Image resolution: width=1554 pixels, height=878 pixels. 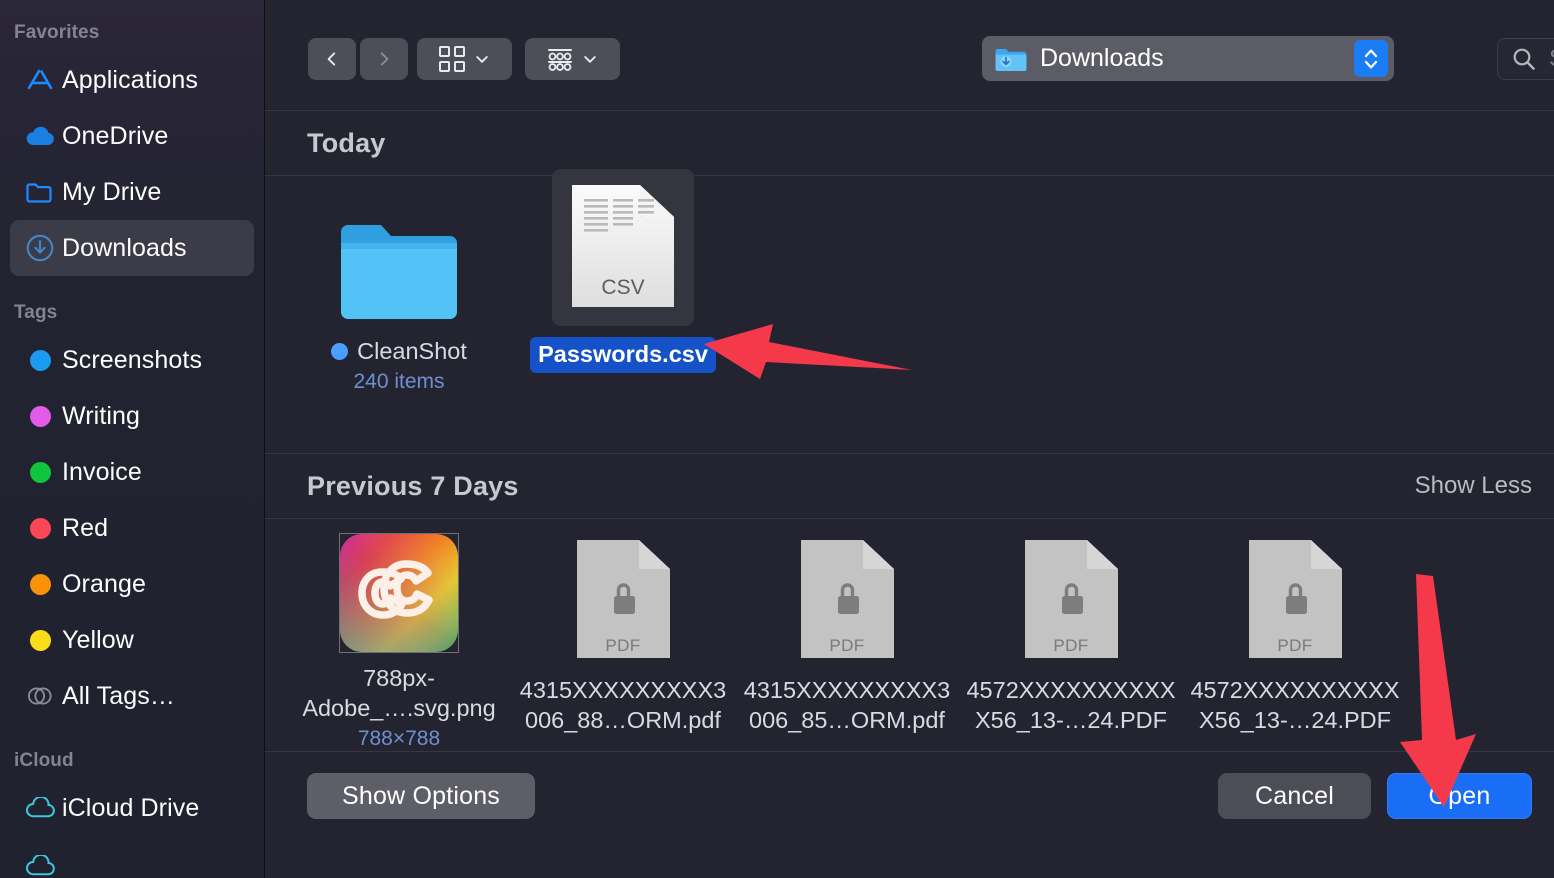 I want to click on sidebar-section-header-tags: Tags, so click(x=36, y=312).